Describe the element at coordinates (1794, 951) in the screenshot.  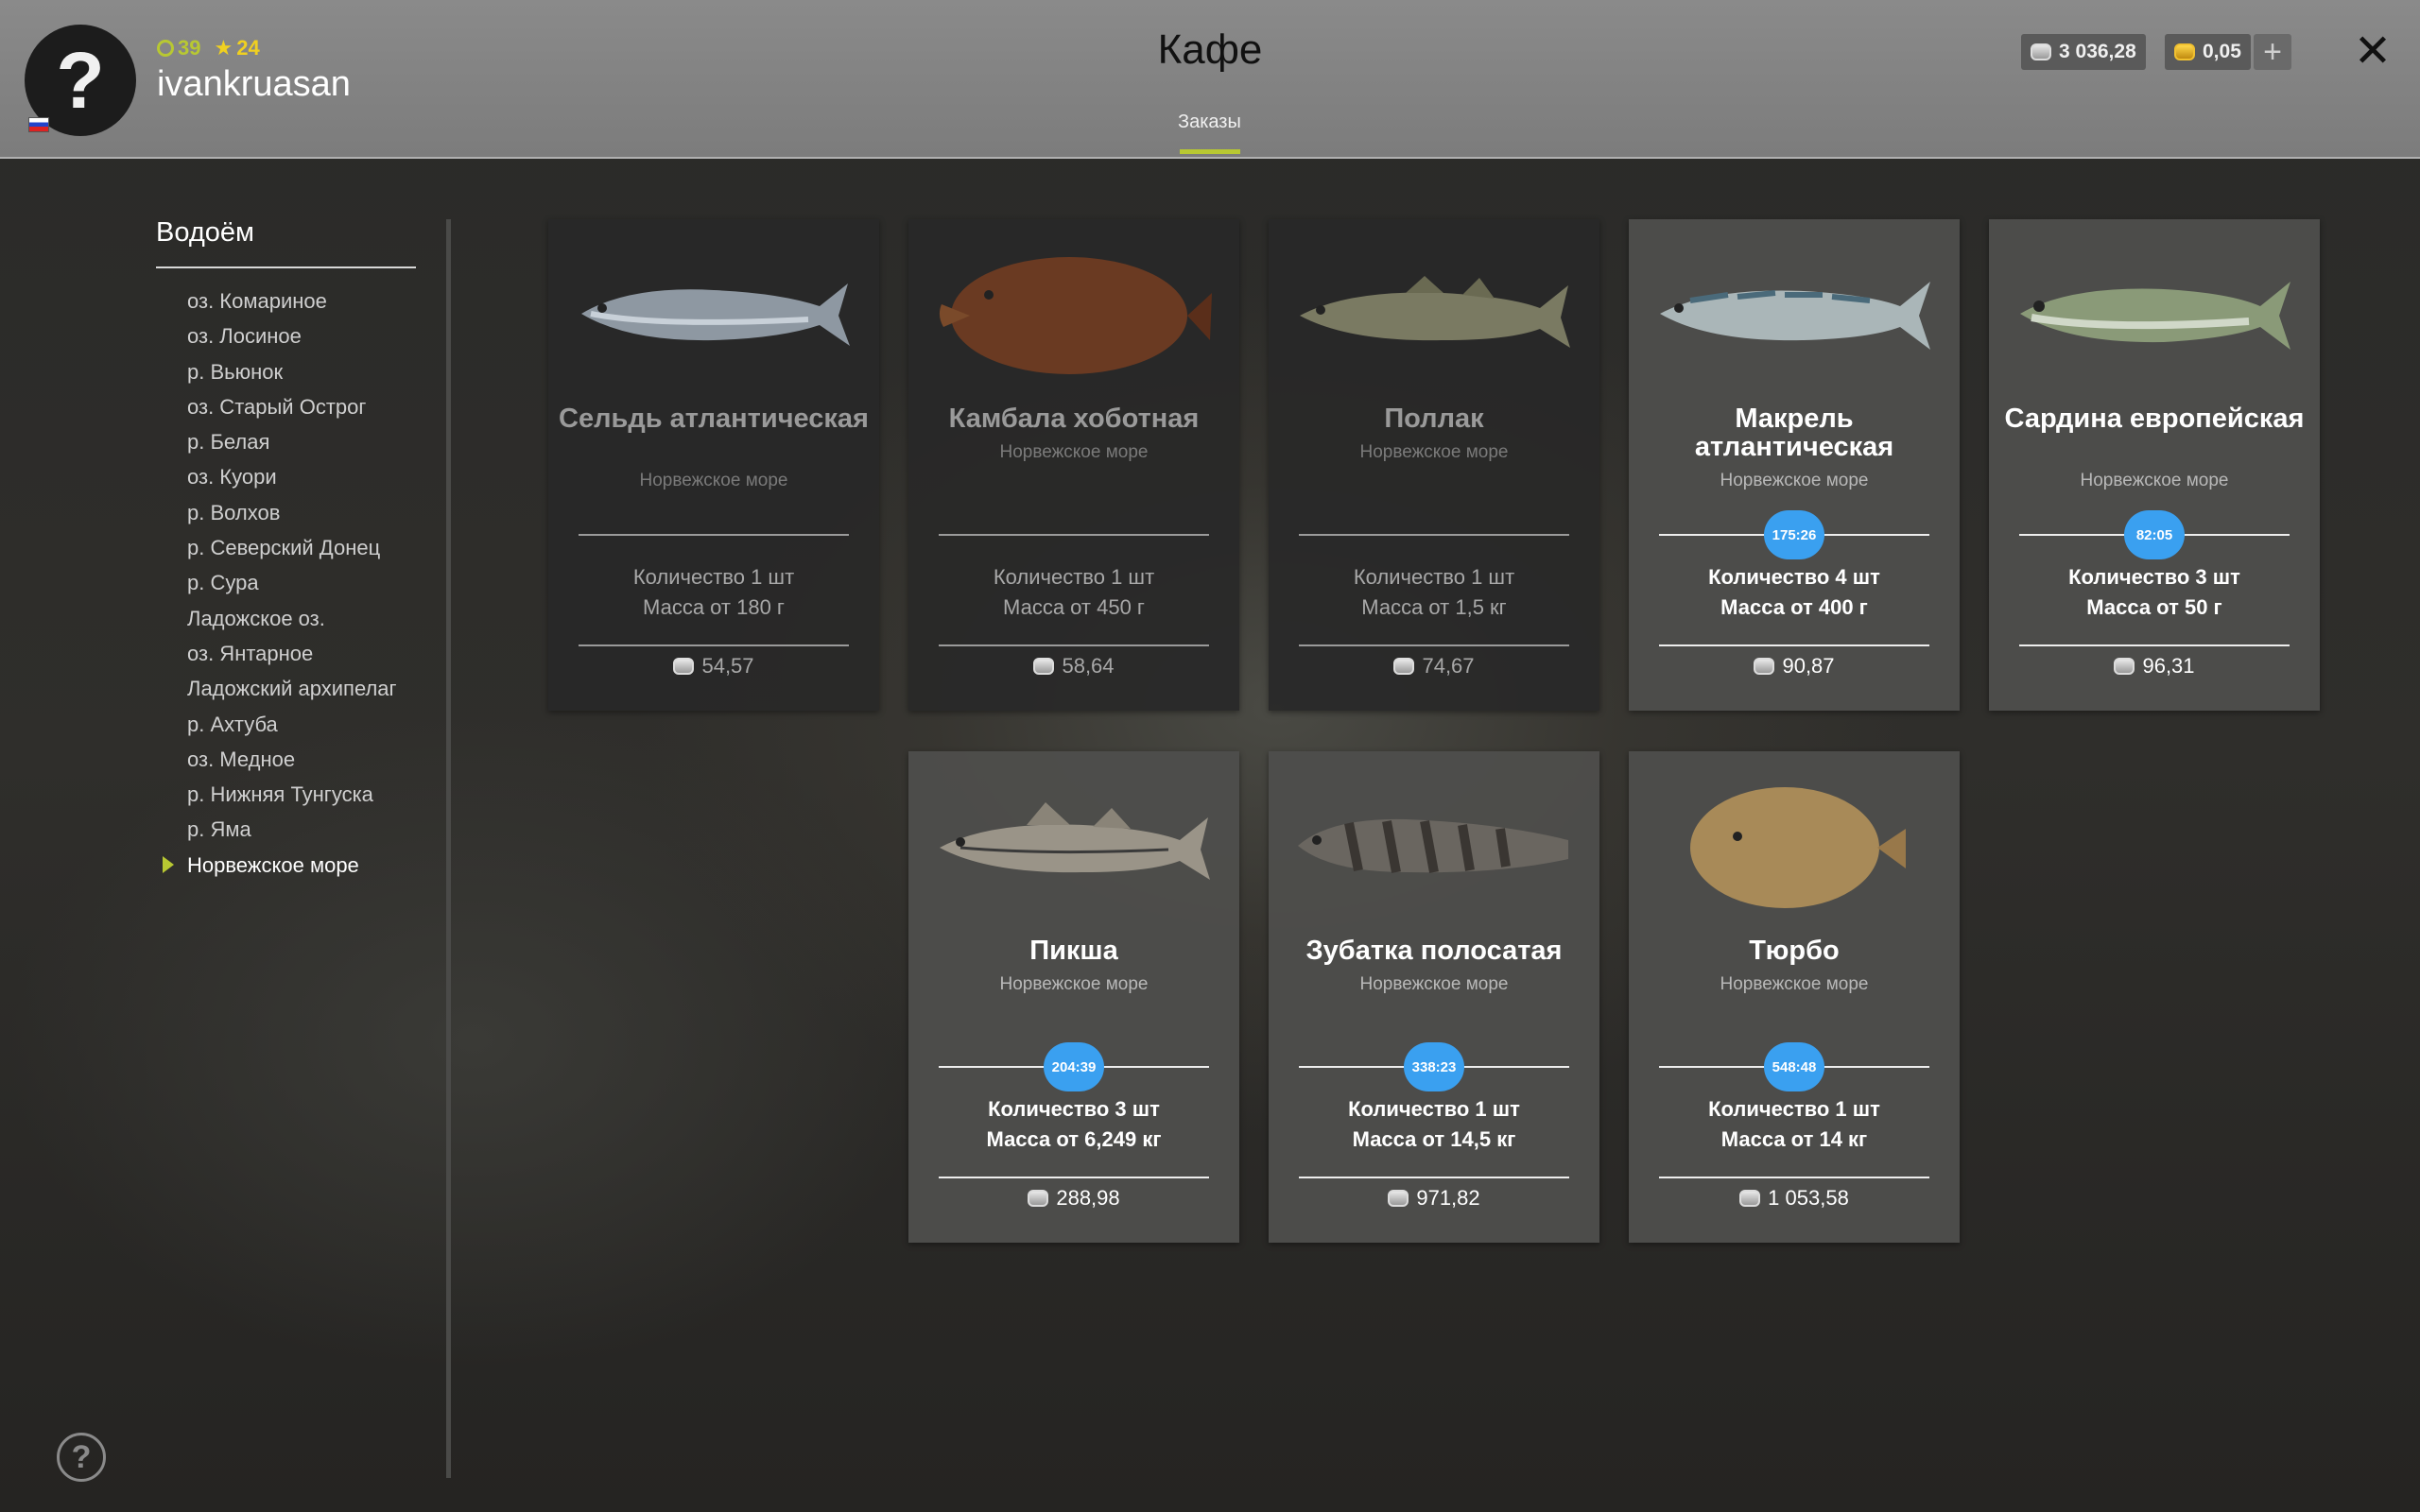
I see `fish-name: Тюрбо` at that location.